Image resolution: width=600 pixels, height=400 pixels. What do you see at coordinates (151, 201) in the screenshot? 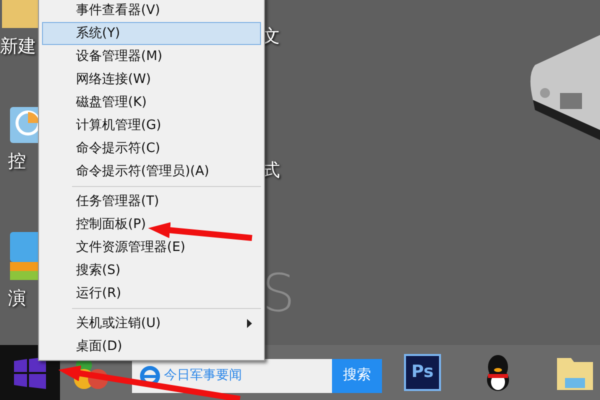
I see `menu-item: 任务管理器(T)` at bounding box center [151, 201].